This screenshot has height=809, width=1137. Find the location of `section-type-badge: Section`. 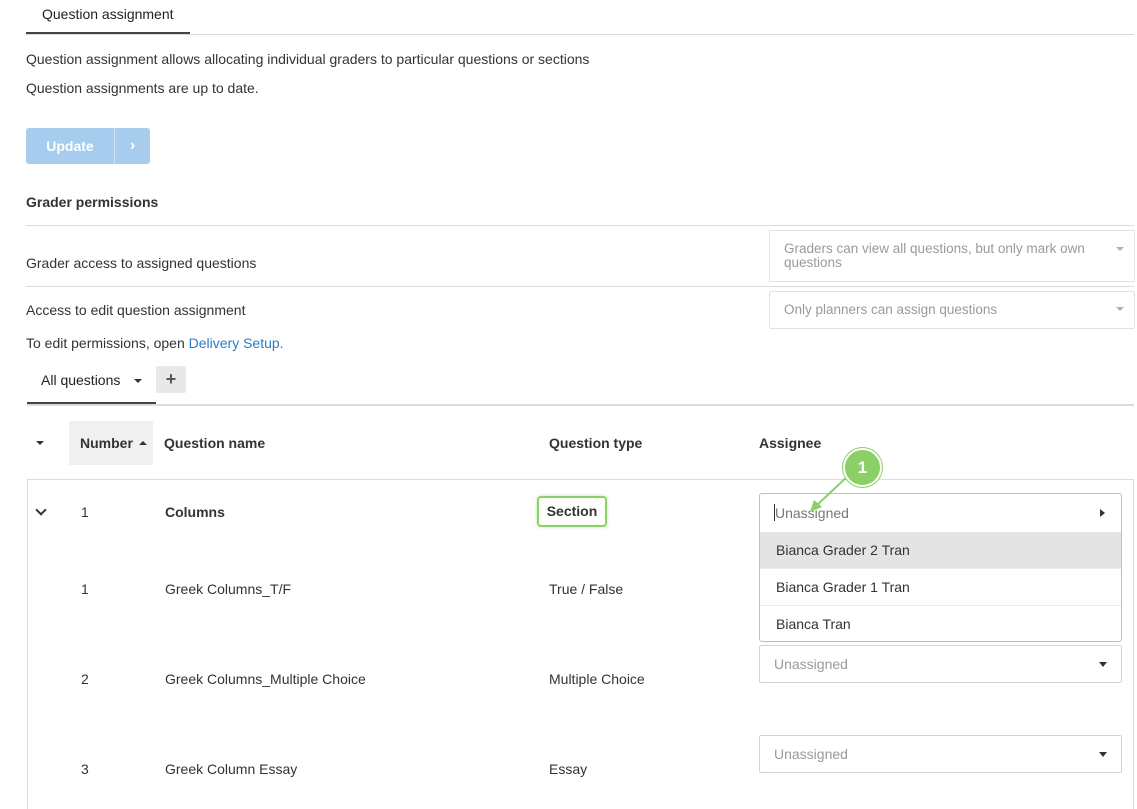

section-type-badge: Section is located at coordinates (572, 511).